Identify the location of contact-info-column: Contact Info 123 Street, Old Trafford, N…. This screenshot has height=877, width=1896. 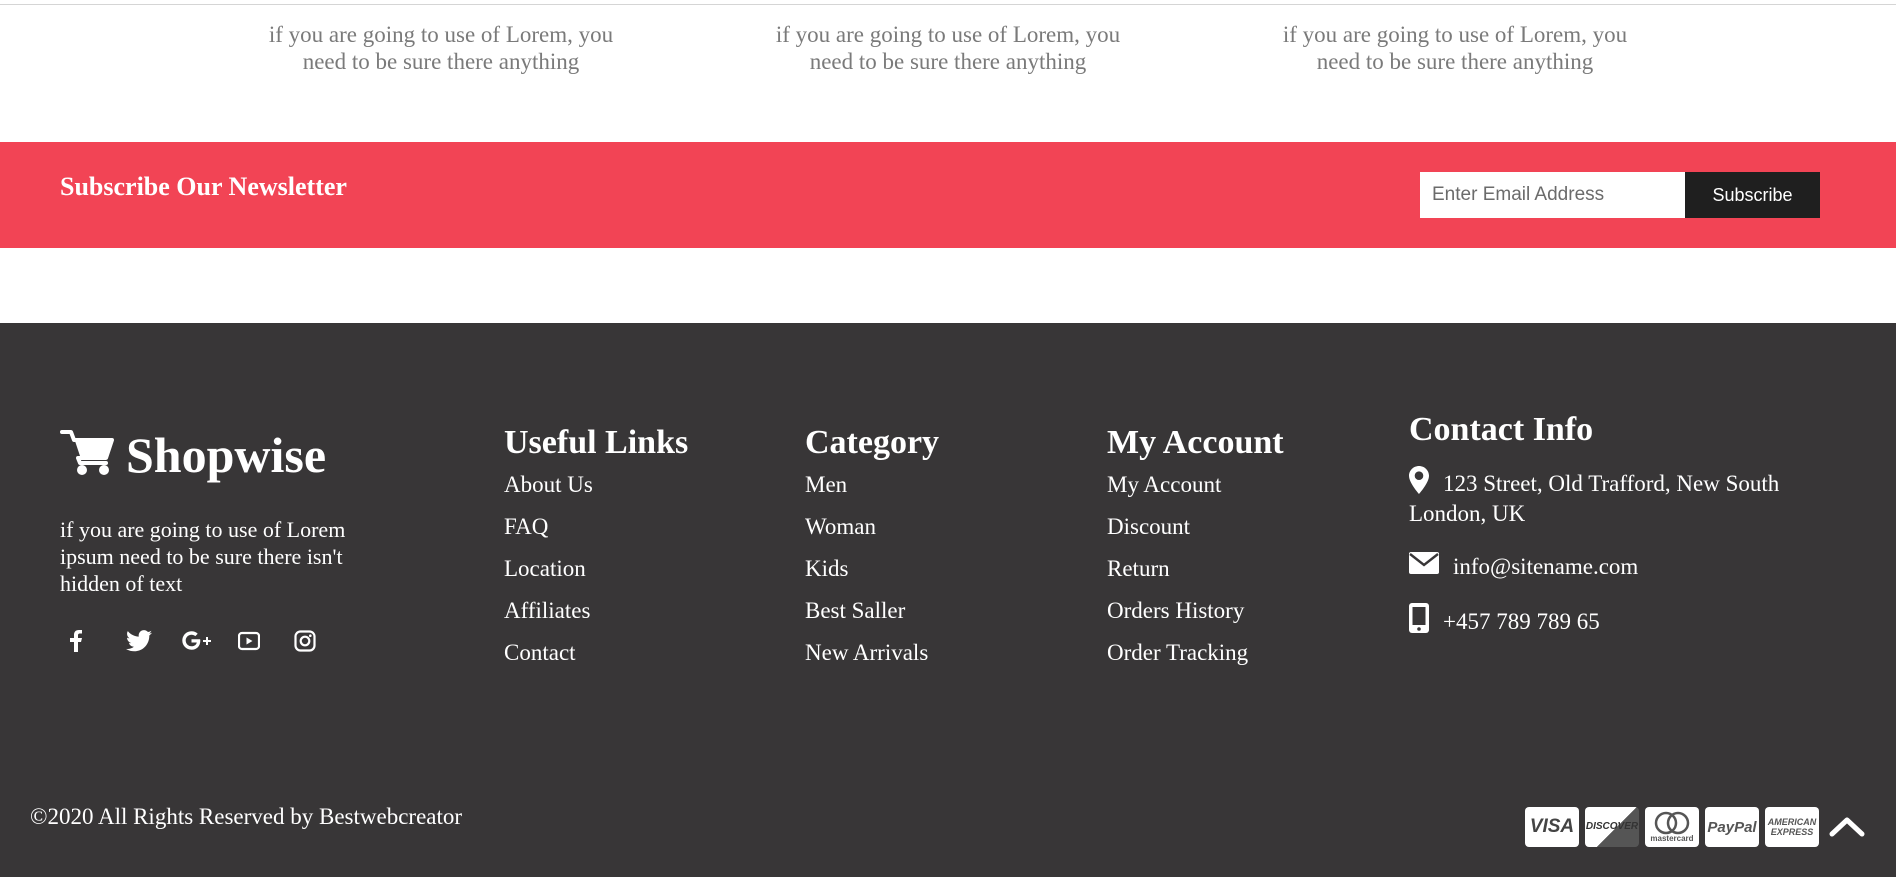
(1609, 524).